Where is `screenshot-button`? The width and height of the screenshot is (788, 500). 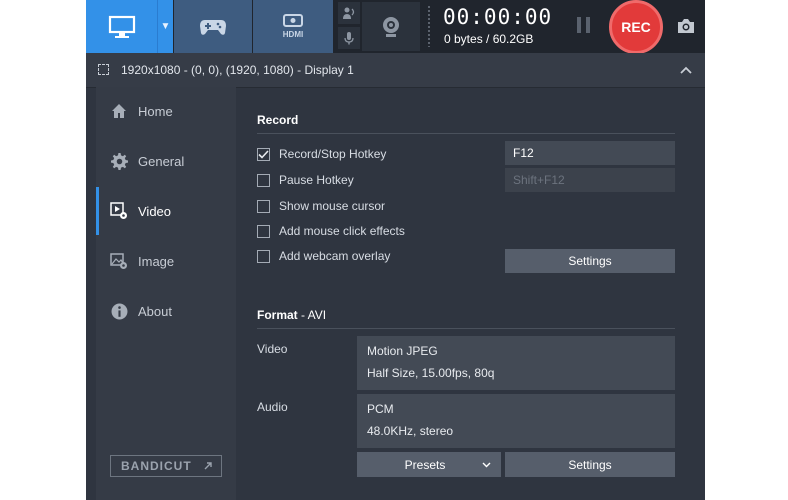 screenshot-button is located at coordinates (686, 26).